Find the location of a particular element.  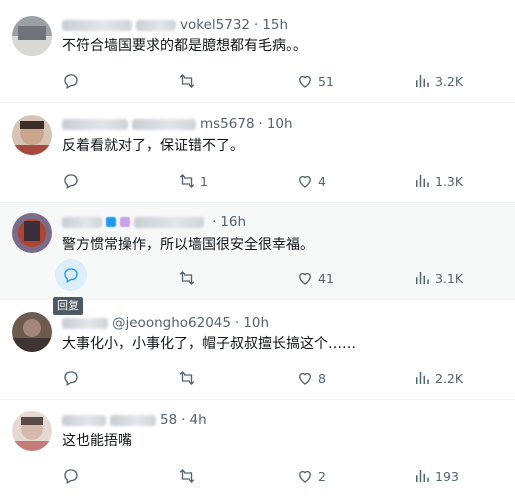

views-button: 2.2K is located at coordinates (438, 378).